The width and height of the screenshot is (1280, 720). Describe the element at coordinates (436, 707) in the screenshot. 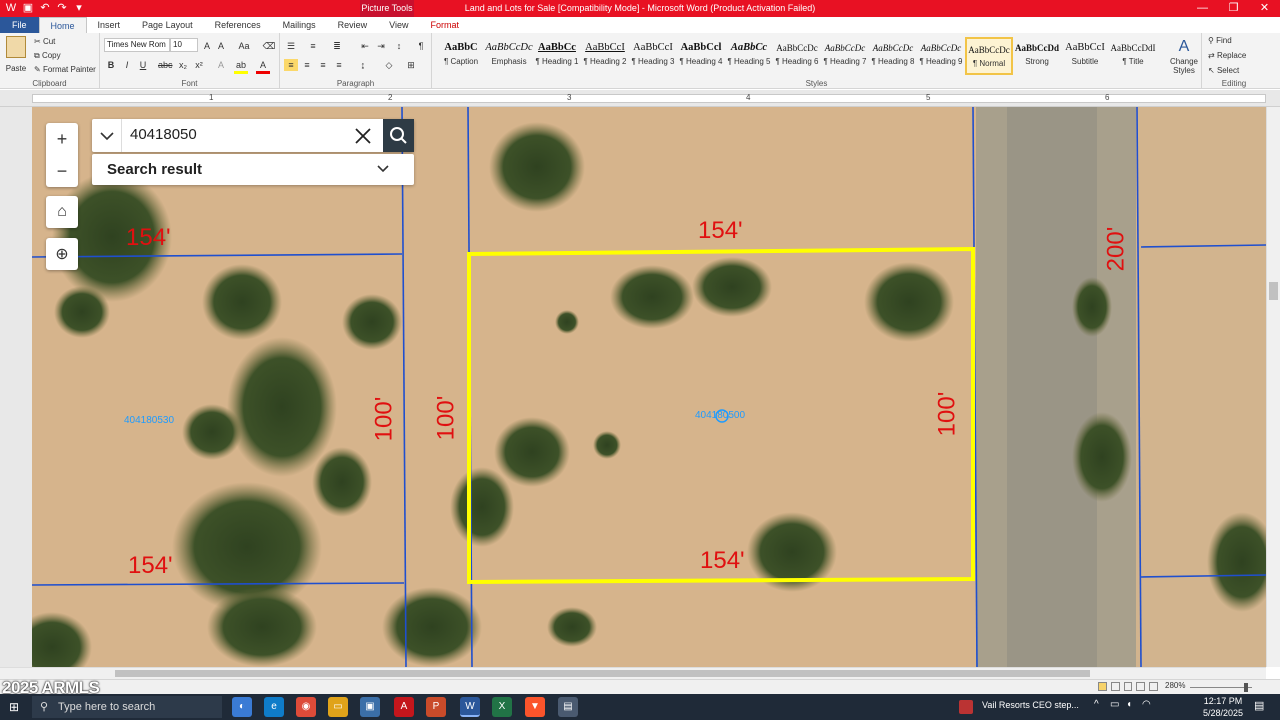

I see `powerpoint-icon: P` at that location.